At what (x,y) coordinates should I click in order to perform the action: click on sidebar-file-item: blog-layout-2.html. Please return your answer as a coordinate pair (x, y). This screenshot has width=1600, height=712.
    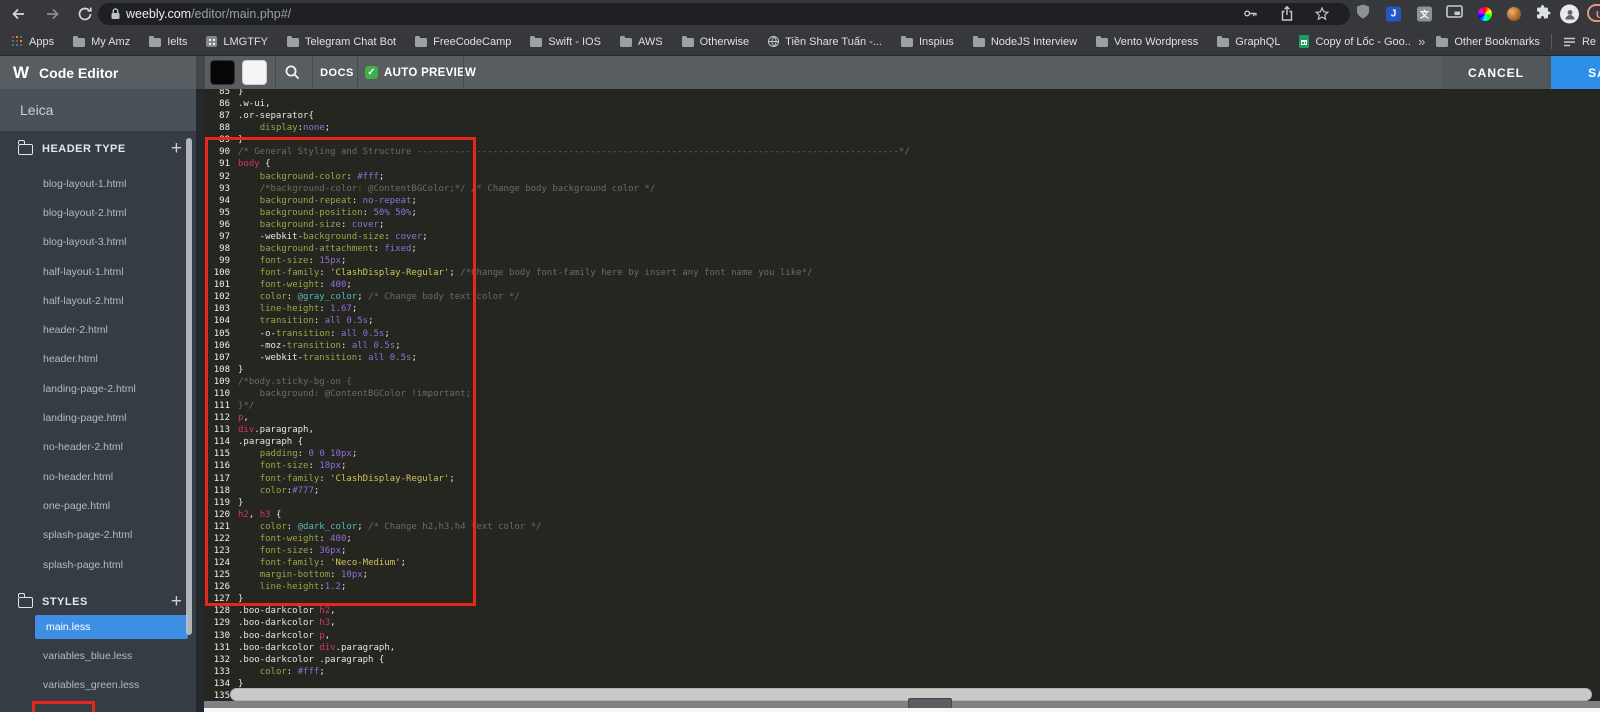
    Looking at the image, I should click on (98, 212).